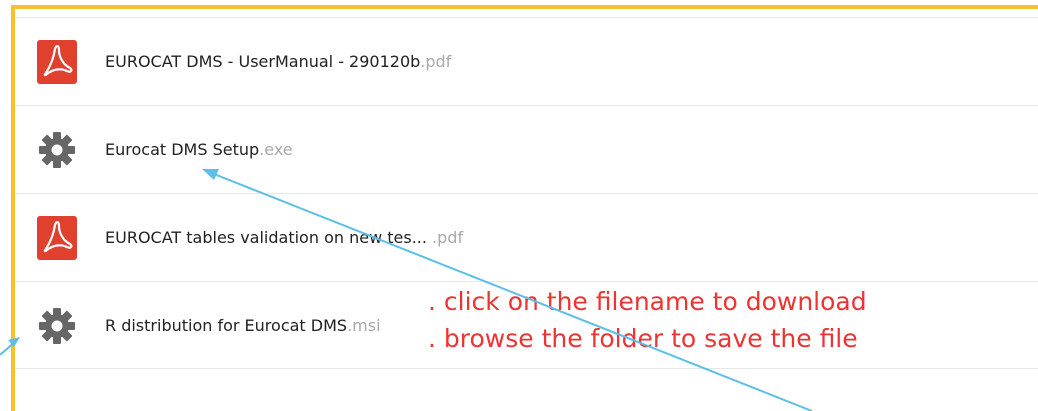 The width and height of the screenshot is (1038, 411). What do you see at coordinates (643, 338) in the screenshot?
I see `instruction-line-2: . browse the folder to save the file` at bounding box center [643, 338].